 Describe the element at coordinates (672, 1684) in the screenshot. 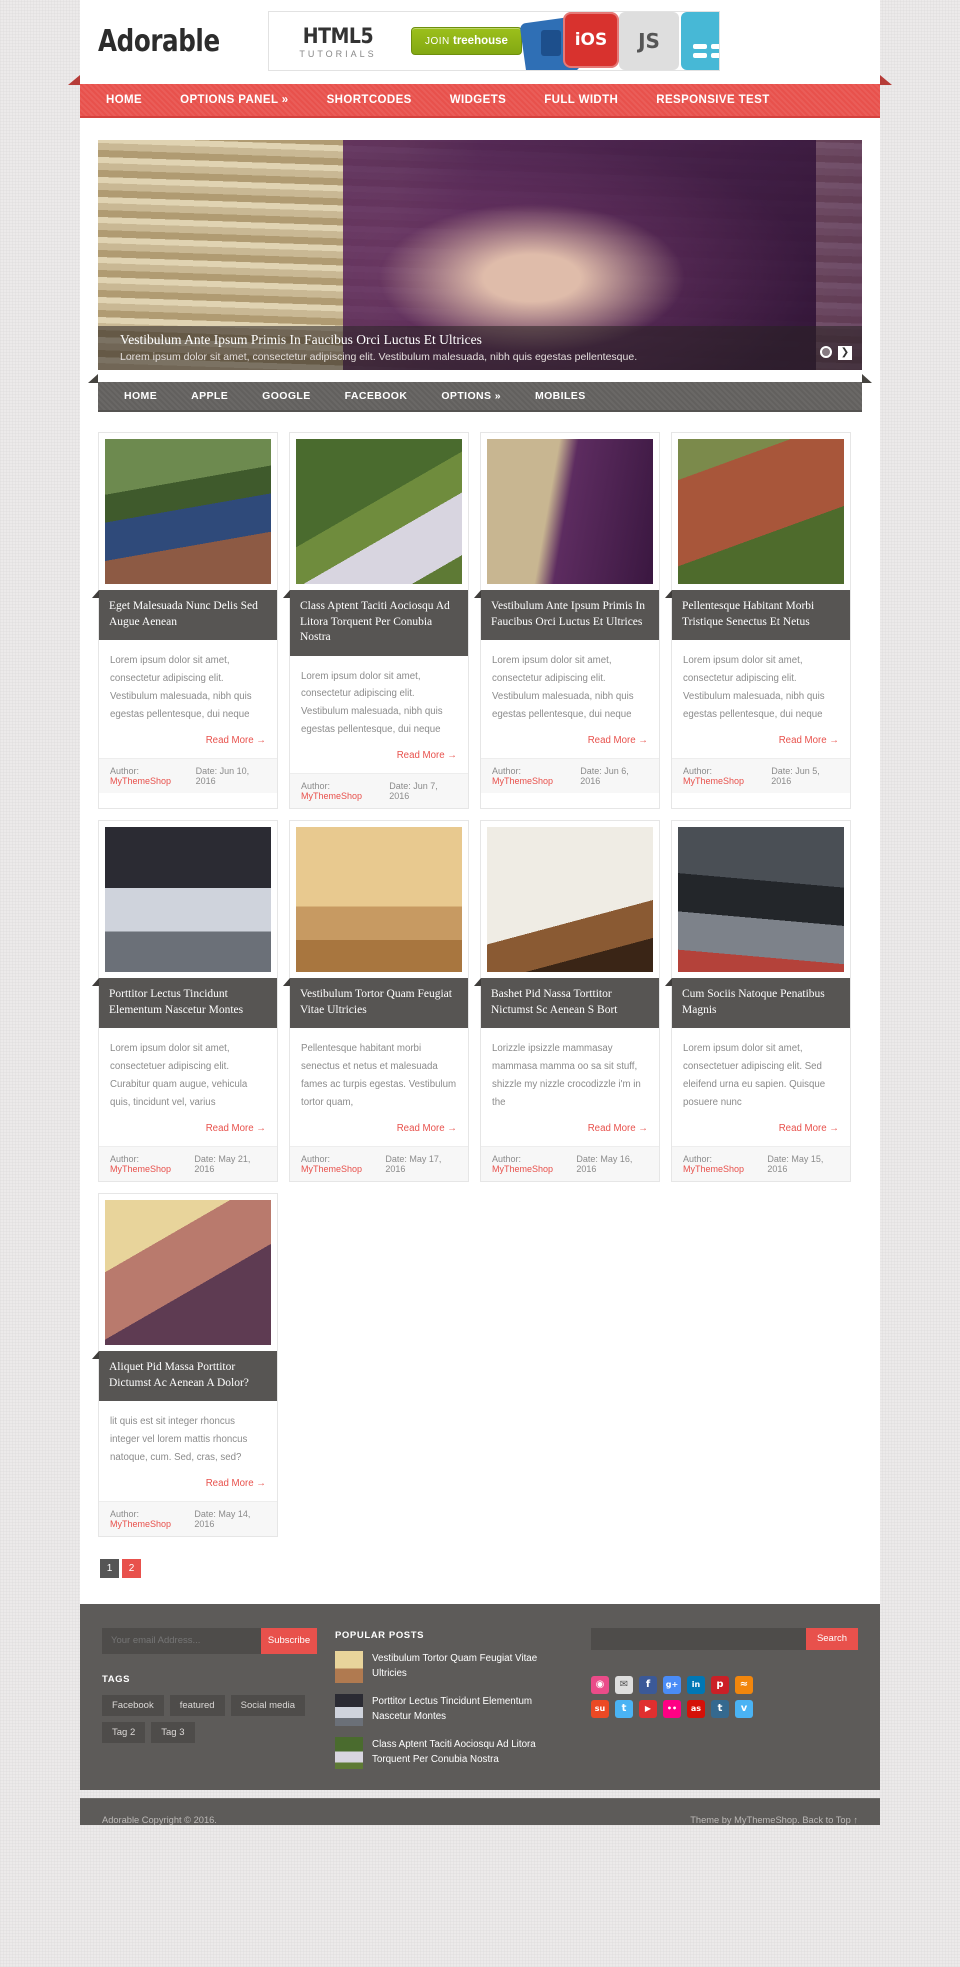

I see `googleplus-icon: g+` at that location.